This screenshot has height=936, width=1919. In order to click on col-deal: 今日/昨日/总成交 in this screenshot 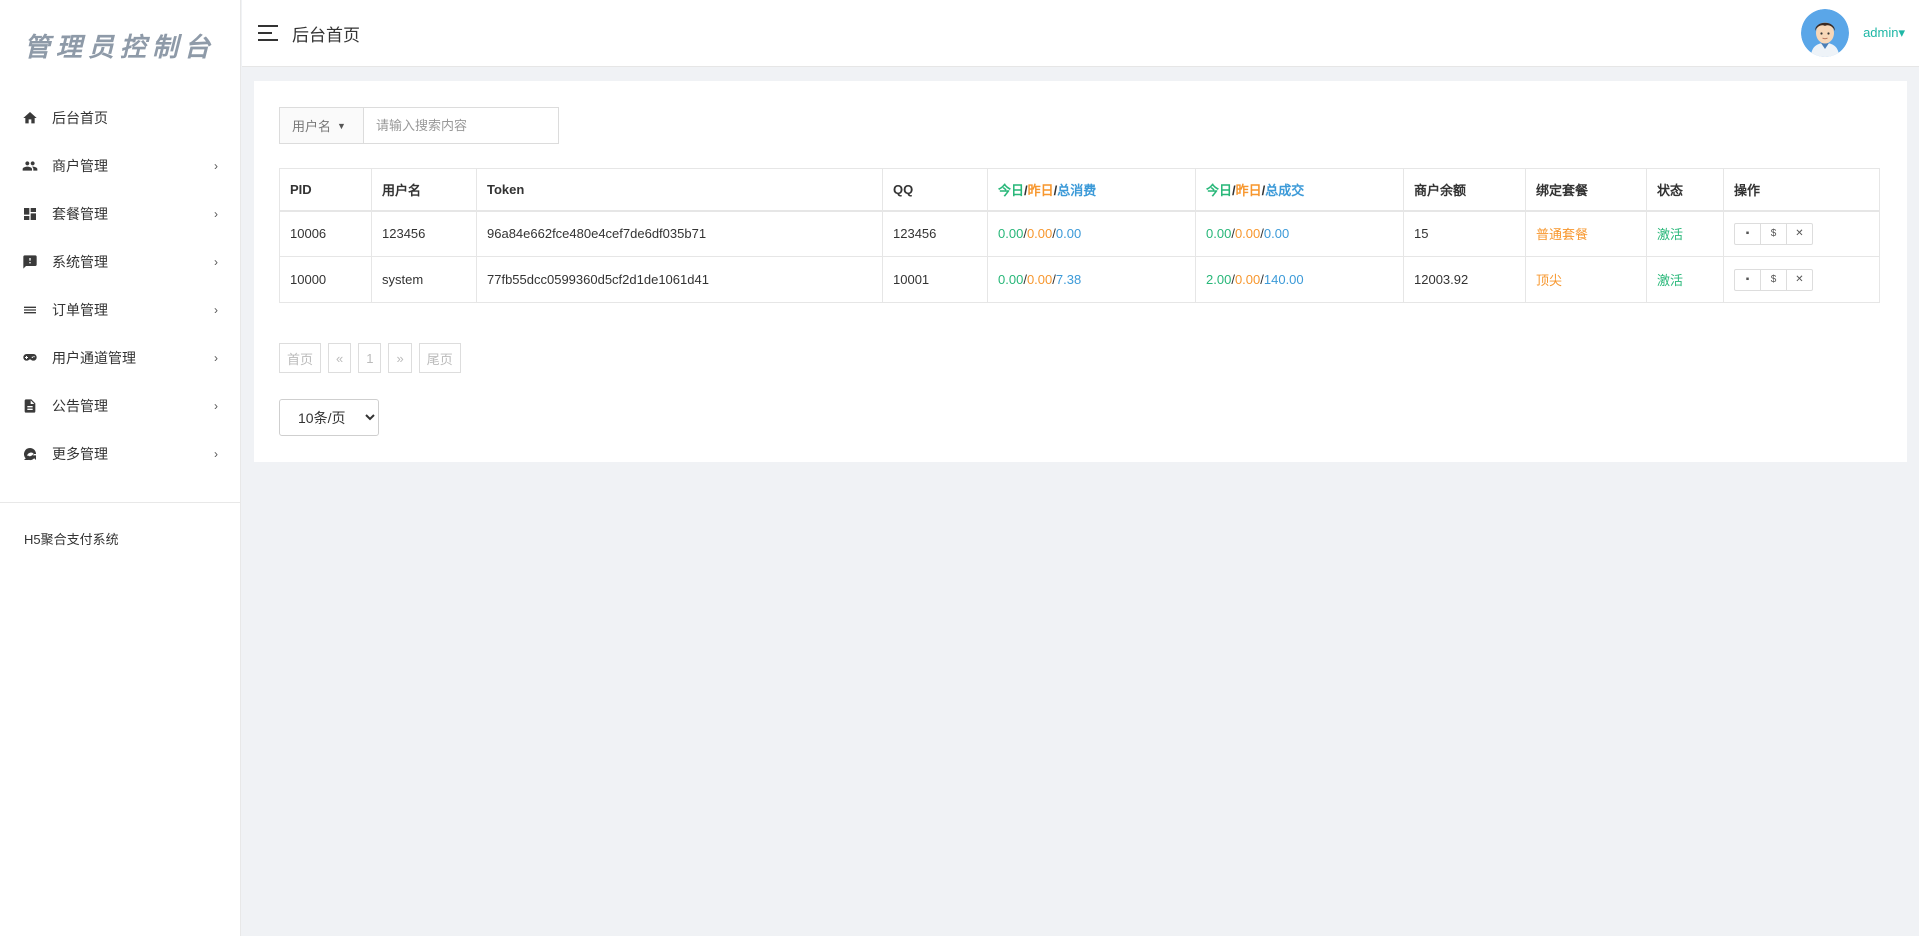, I will do `click(1299, 190)`.